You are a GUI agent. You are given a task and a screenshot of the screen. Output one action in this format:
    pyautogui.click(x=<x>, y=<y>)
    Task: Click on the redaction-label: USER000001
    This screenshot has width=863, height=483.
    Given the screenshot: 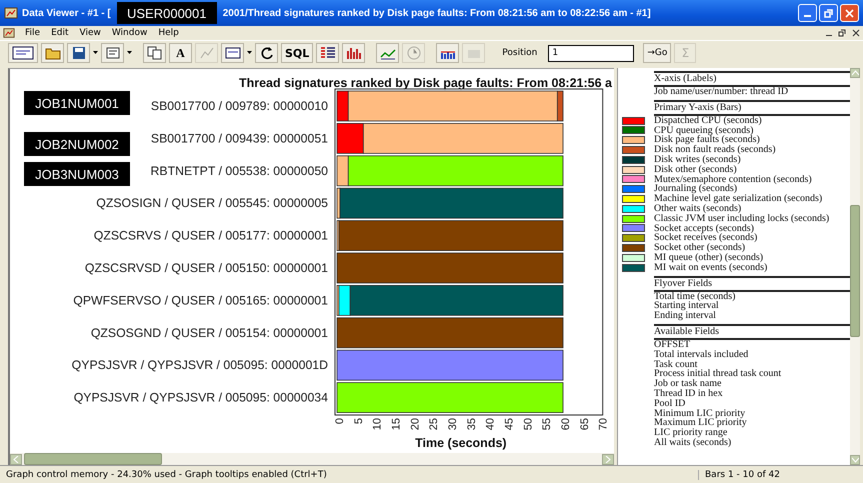 What is the action you would take?
    pyautogui.click(x=166, y=13)
    